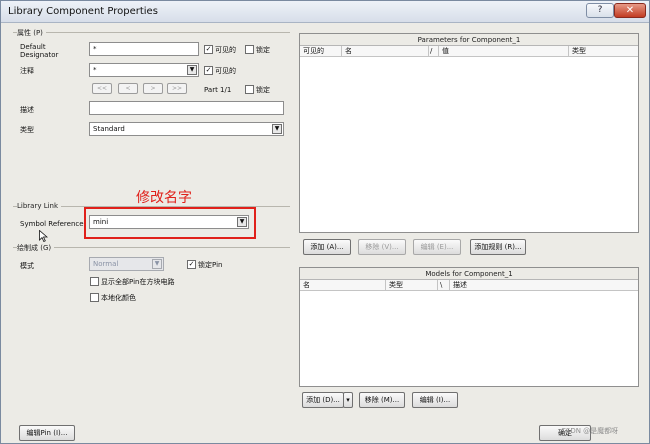  I want to click on designator-visible-checkbox: ✓, so click(208, 49).